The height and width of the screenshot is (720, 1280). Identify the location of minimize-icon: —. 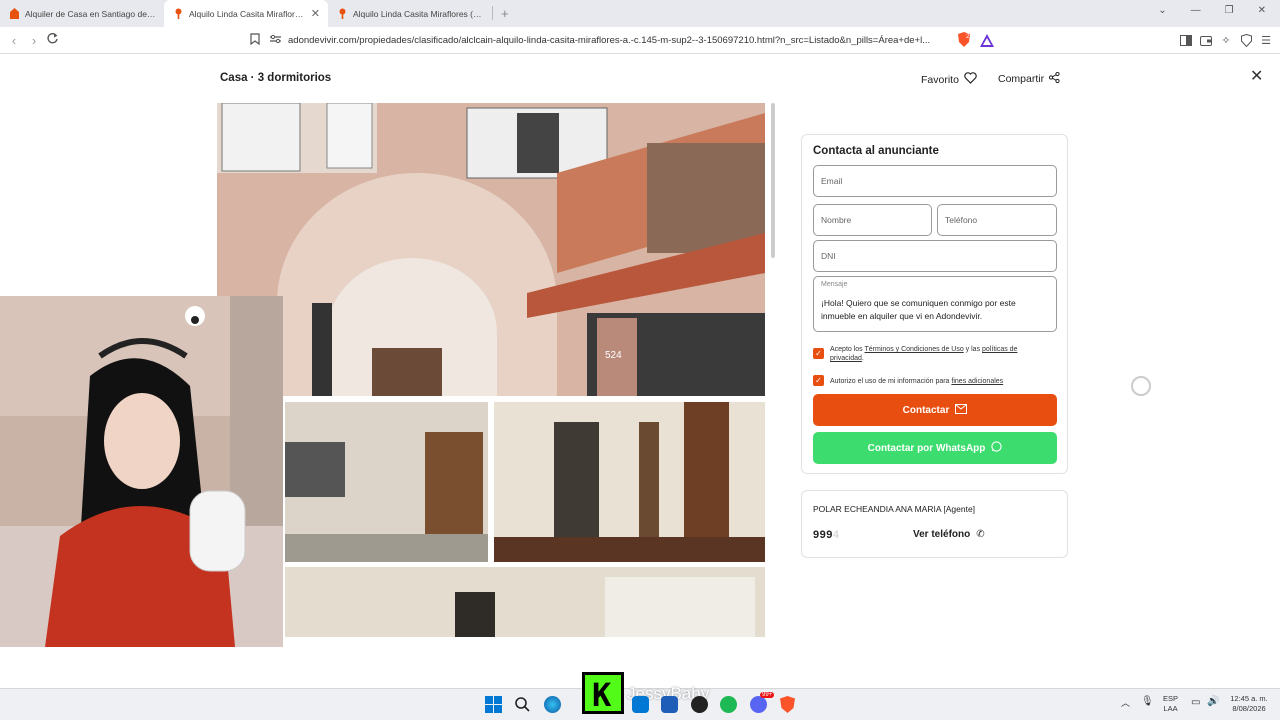
(1196, 10).